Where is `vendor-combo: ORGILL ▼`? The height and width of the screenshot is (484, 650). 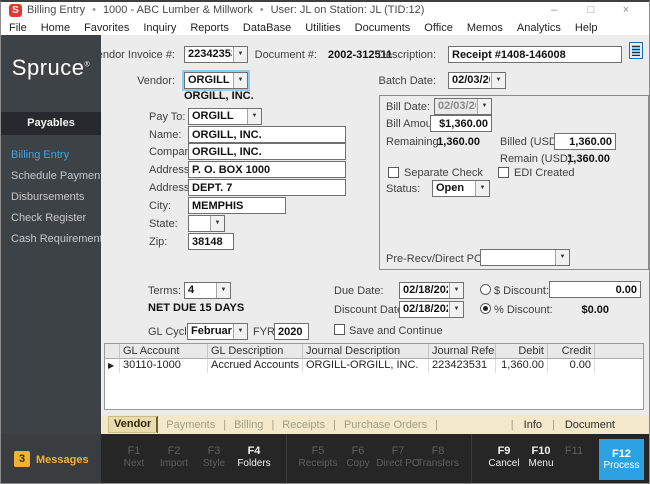
vendor-combo: ORGILL ▼ is located at coordinates (216, 80).